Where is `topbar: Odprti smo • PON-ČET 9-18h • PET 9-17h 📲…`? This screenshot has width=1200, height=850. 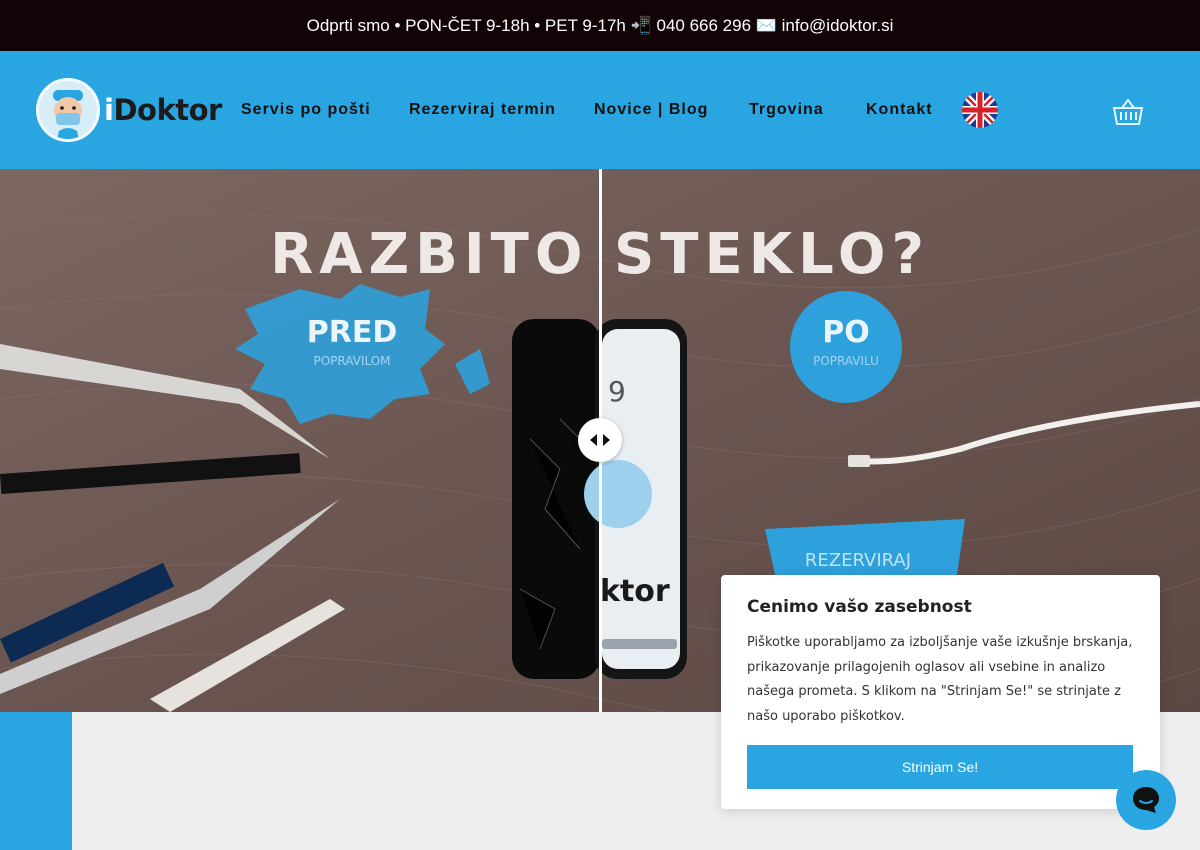 topbar: Odprti smo • PON-ČET 9-18h • PET 9-17h 📲… is located at coordinates (600, 25).